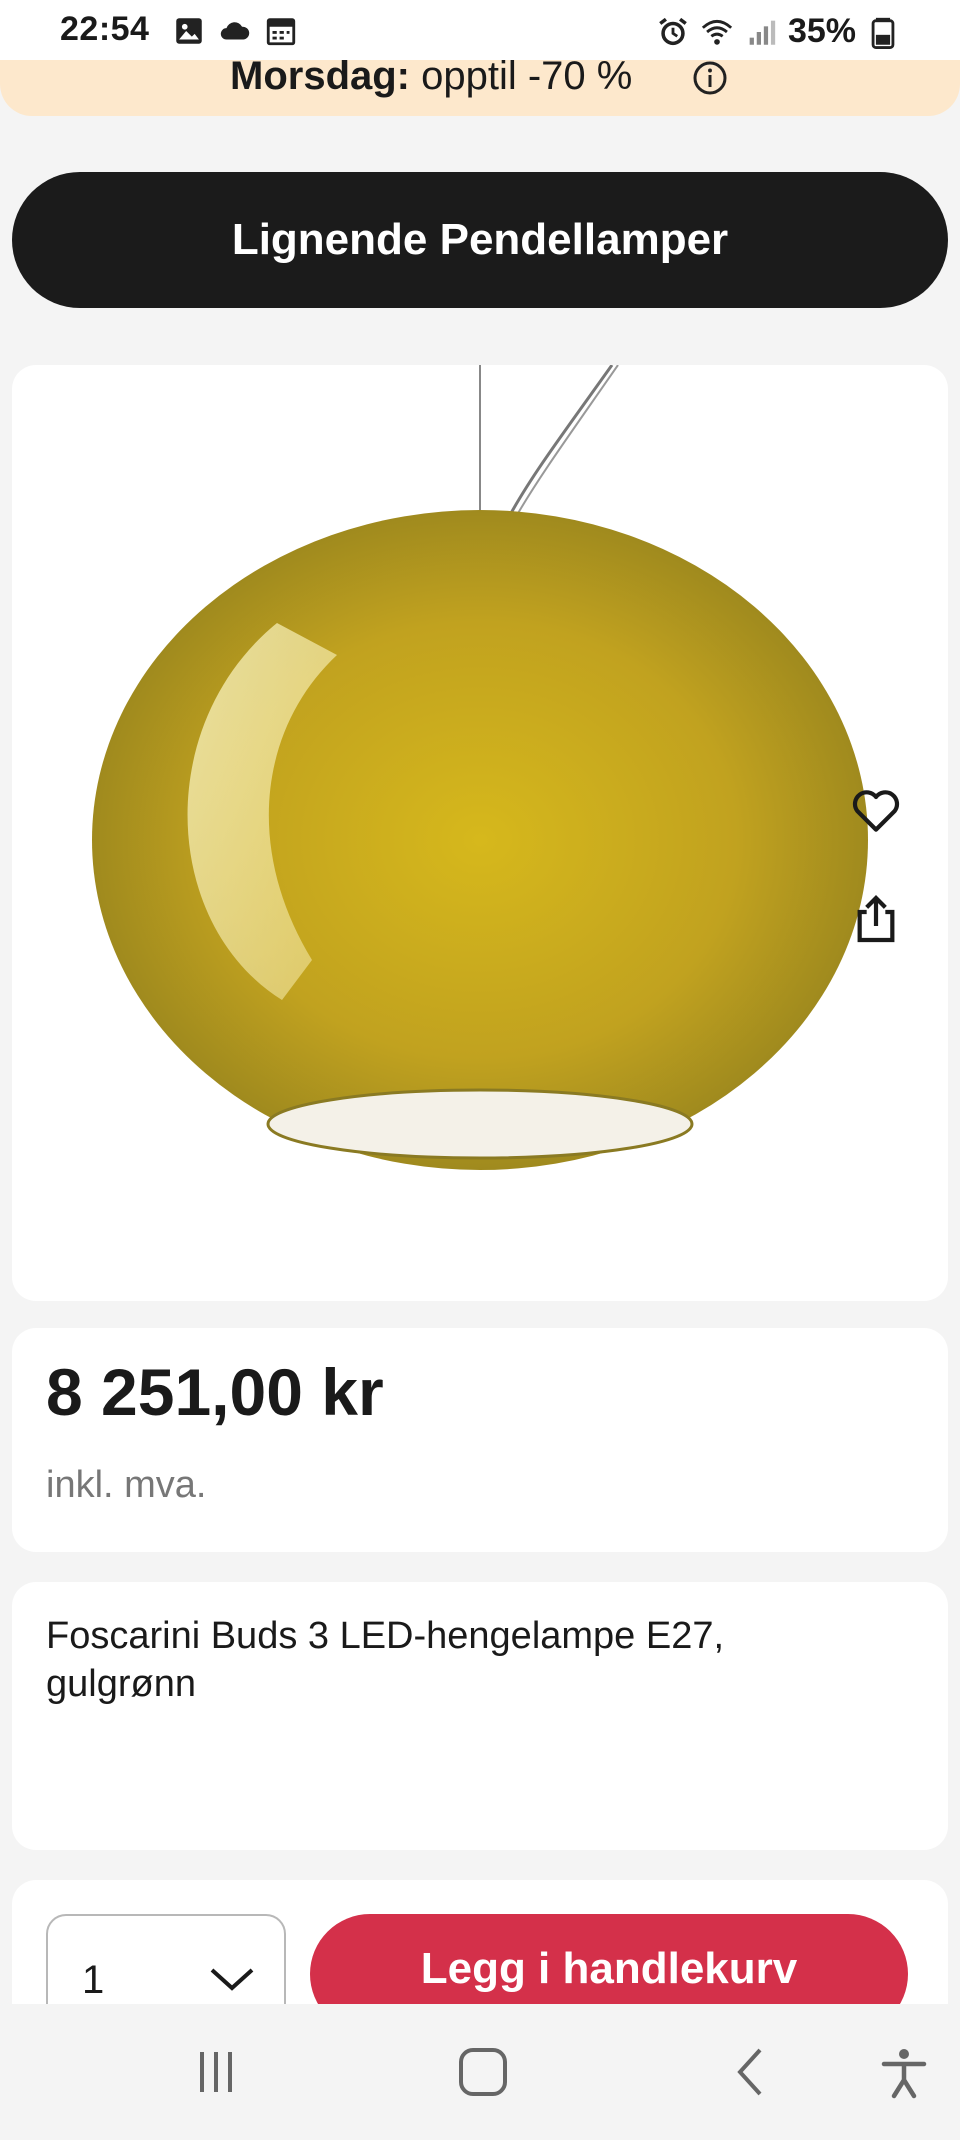  I want to click on home-icon, so click(483, 2072).